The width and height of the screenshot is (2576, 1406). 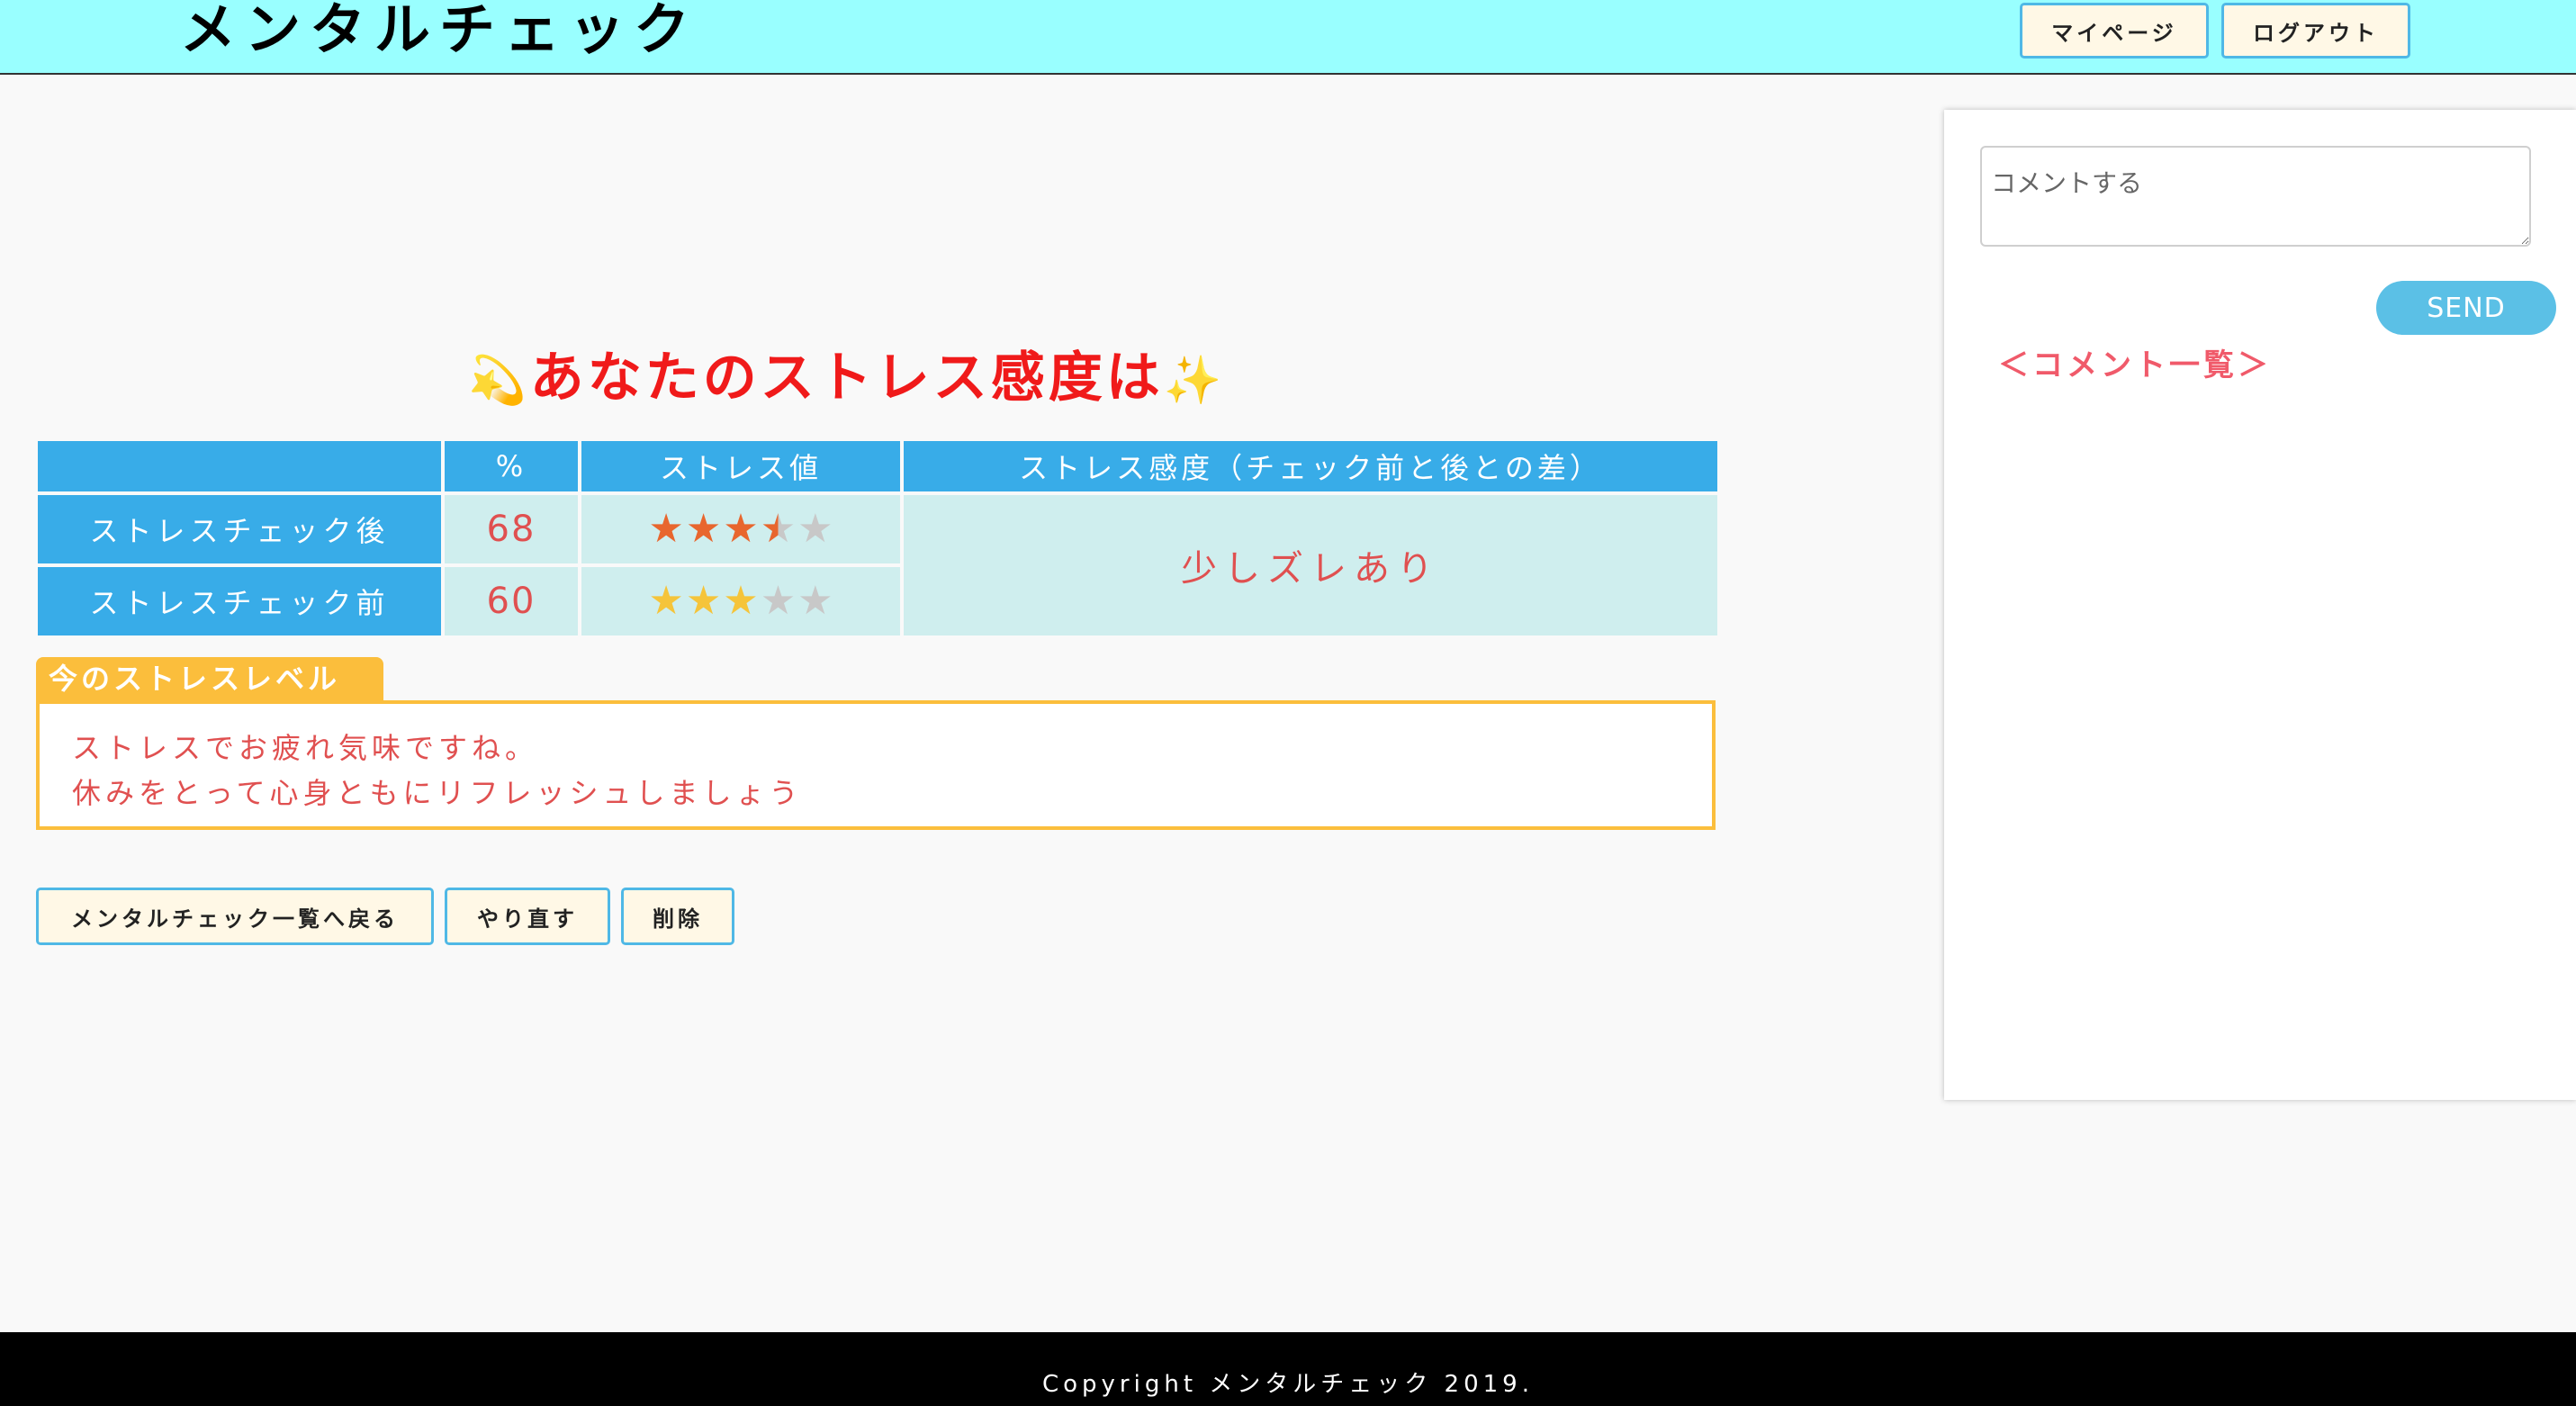 I want to click on table-header-row: % ストレス値 ストレス感度（チェック前と後との差）, so click(x=877, y=466).